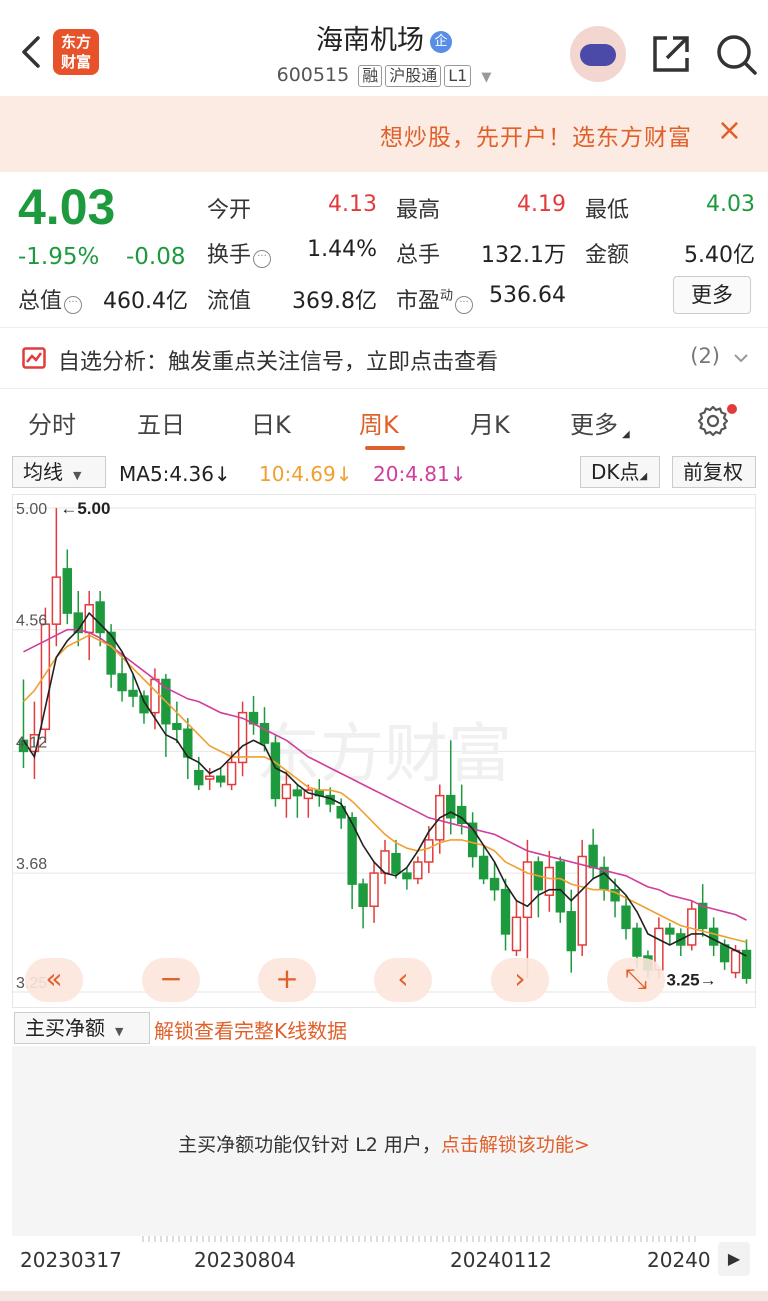  What do you see at coordinates (501, 1260) in the screenshot?
I see `timeline-date: 20240112` at bounding box center [501, 1260].